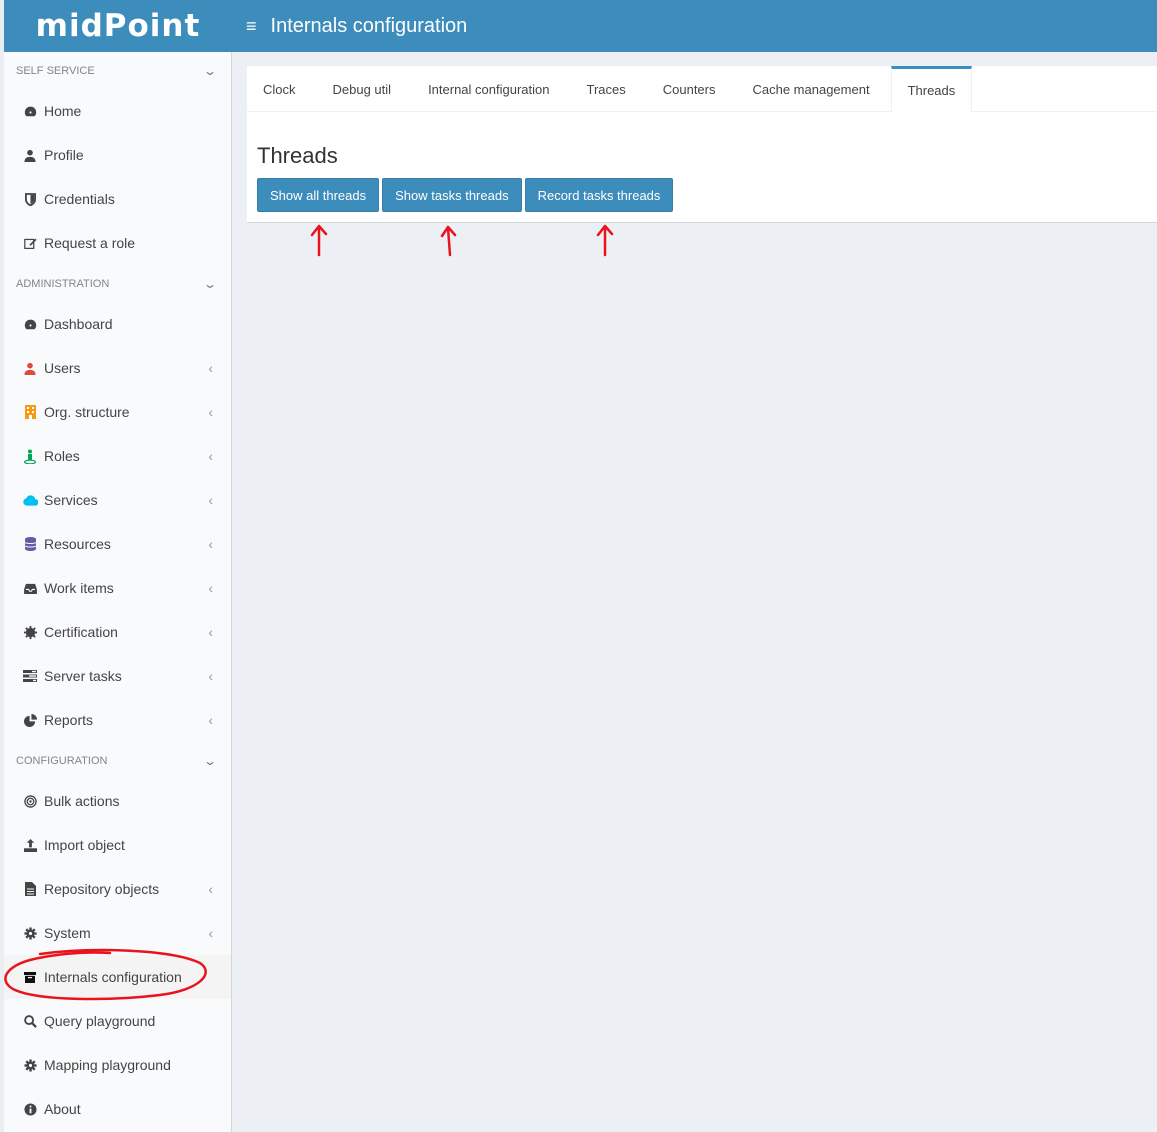 The width and height of the screenshot is (1157, 1132). I want to click on sidebar-item-reports: Reports ‹, so click(117, 720).